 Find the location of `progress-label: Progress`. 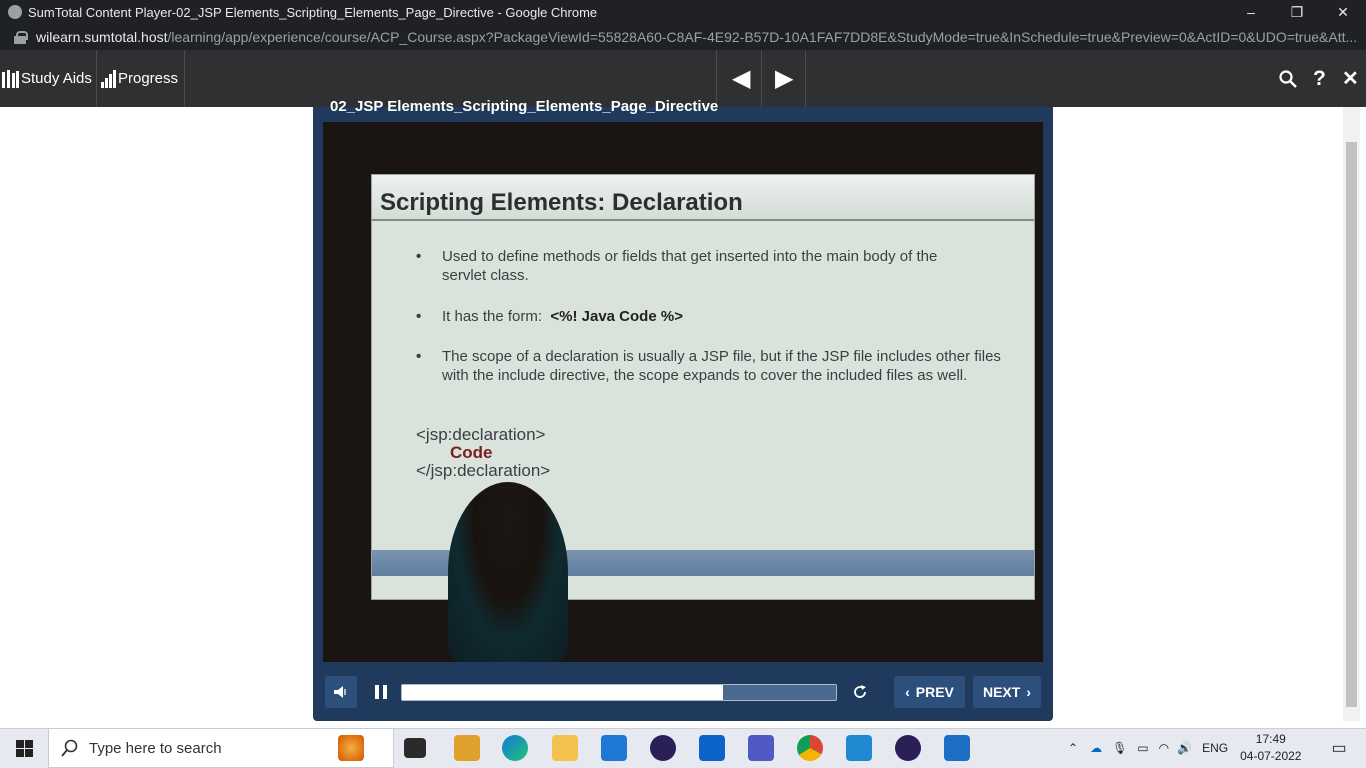

progress-label: Progress is located at coordinates (148, 78).